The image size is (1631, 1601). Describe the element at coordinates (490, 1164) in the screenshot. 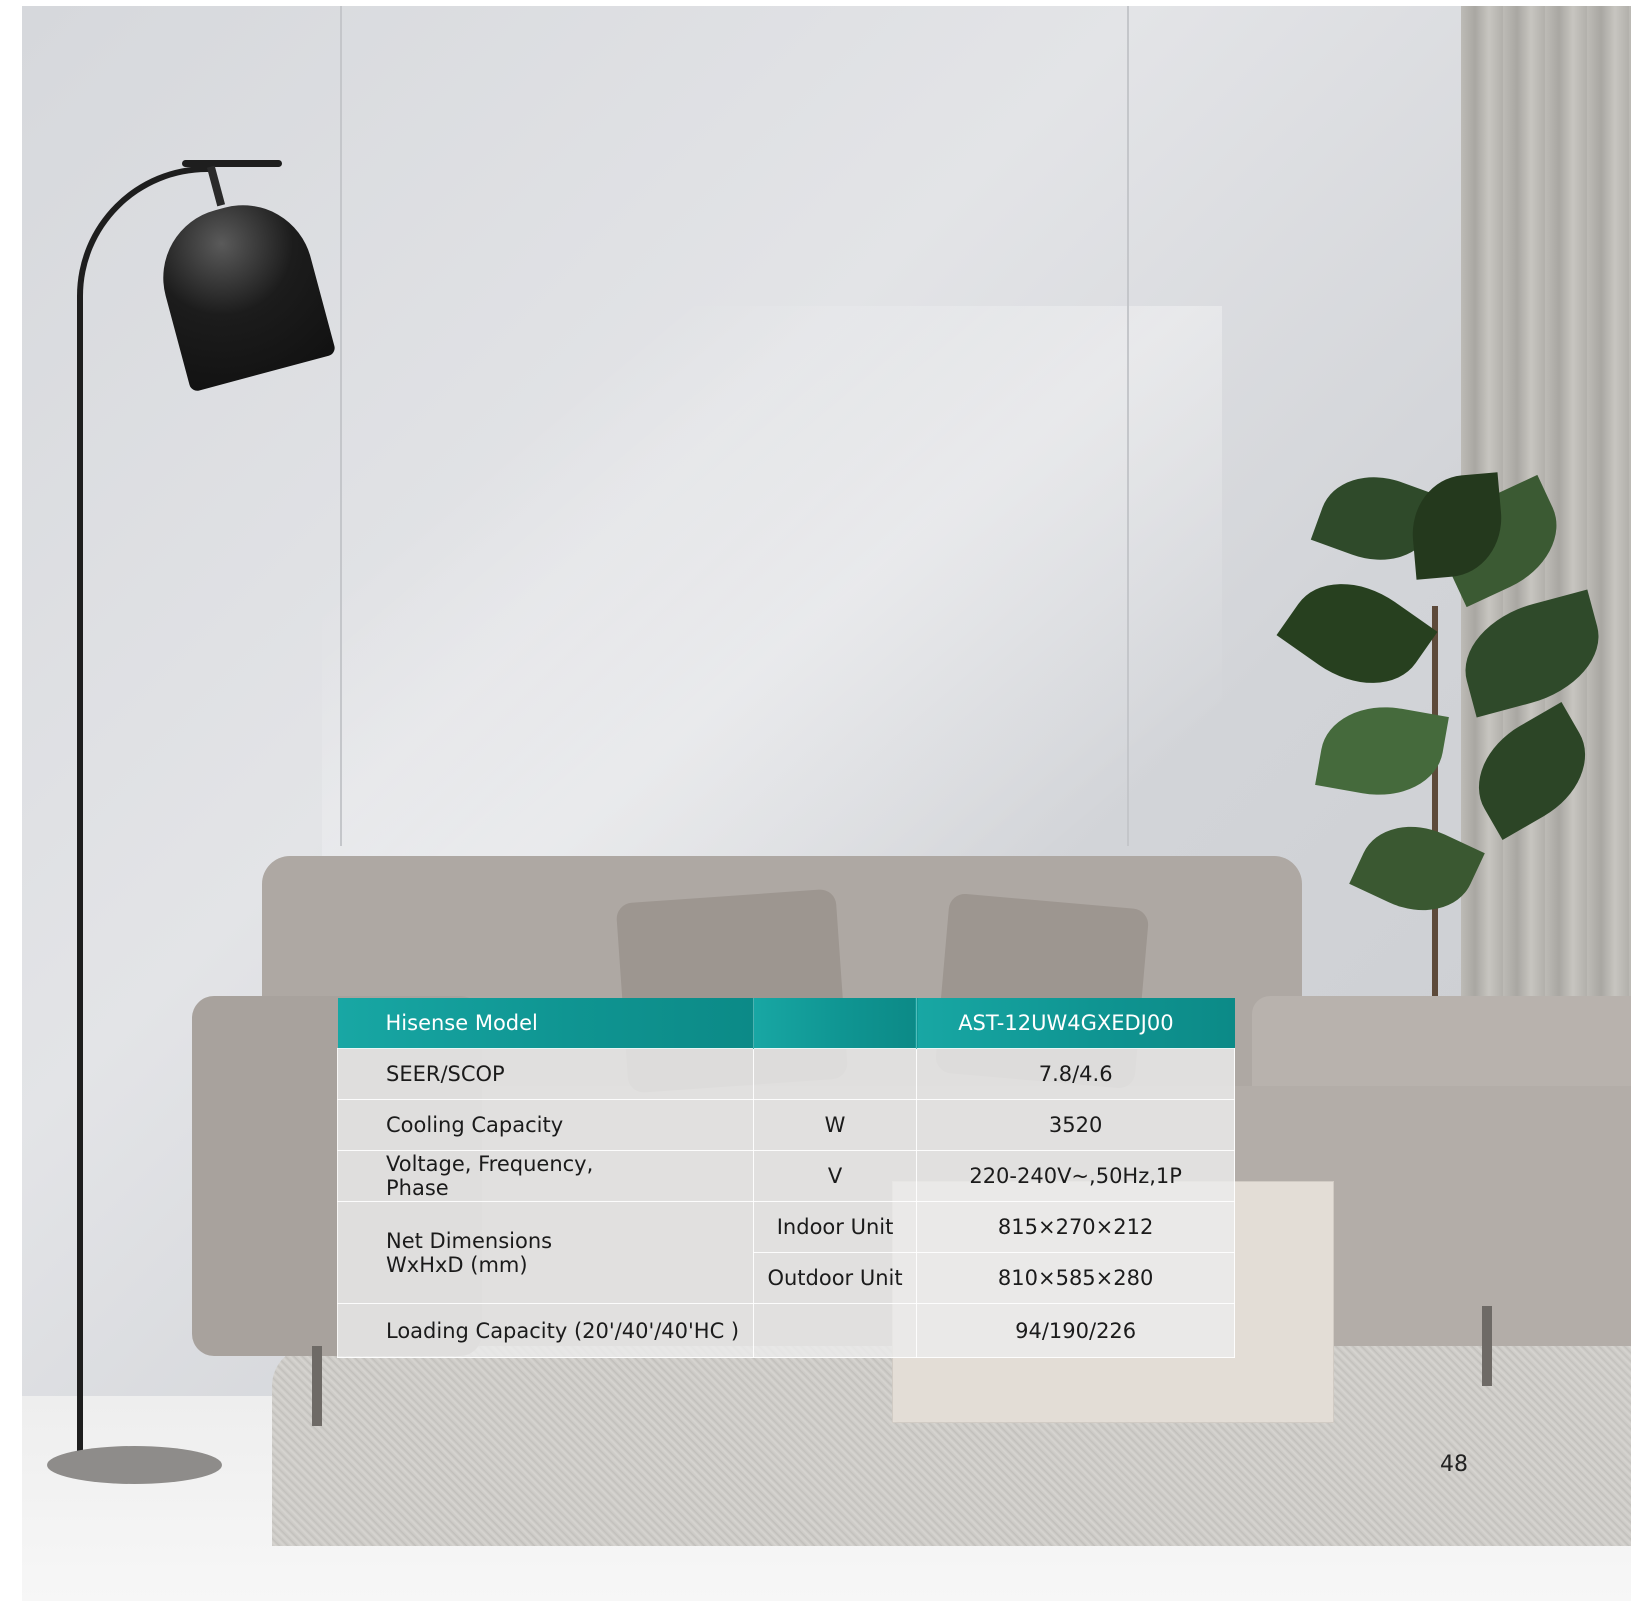

I see `spec-label-line: Voltage, Frequency,` at that location.